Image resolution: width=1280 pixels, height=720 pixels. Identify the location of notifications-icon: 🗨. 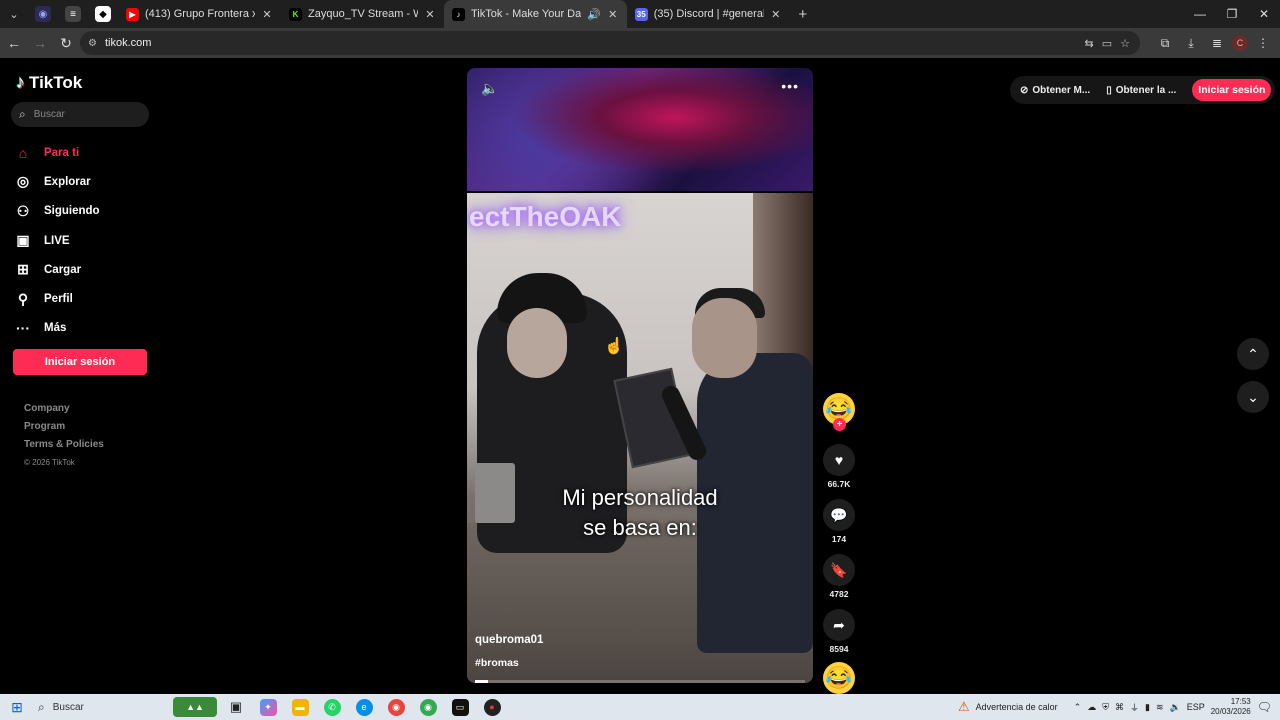
(1264, 707).